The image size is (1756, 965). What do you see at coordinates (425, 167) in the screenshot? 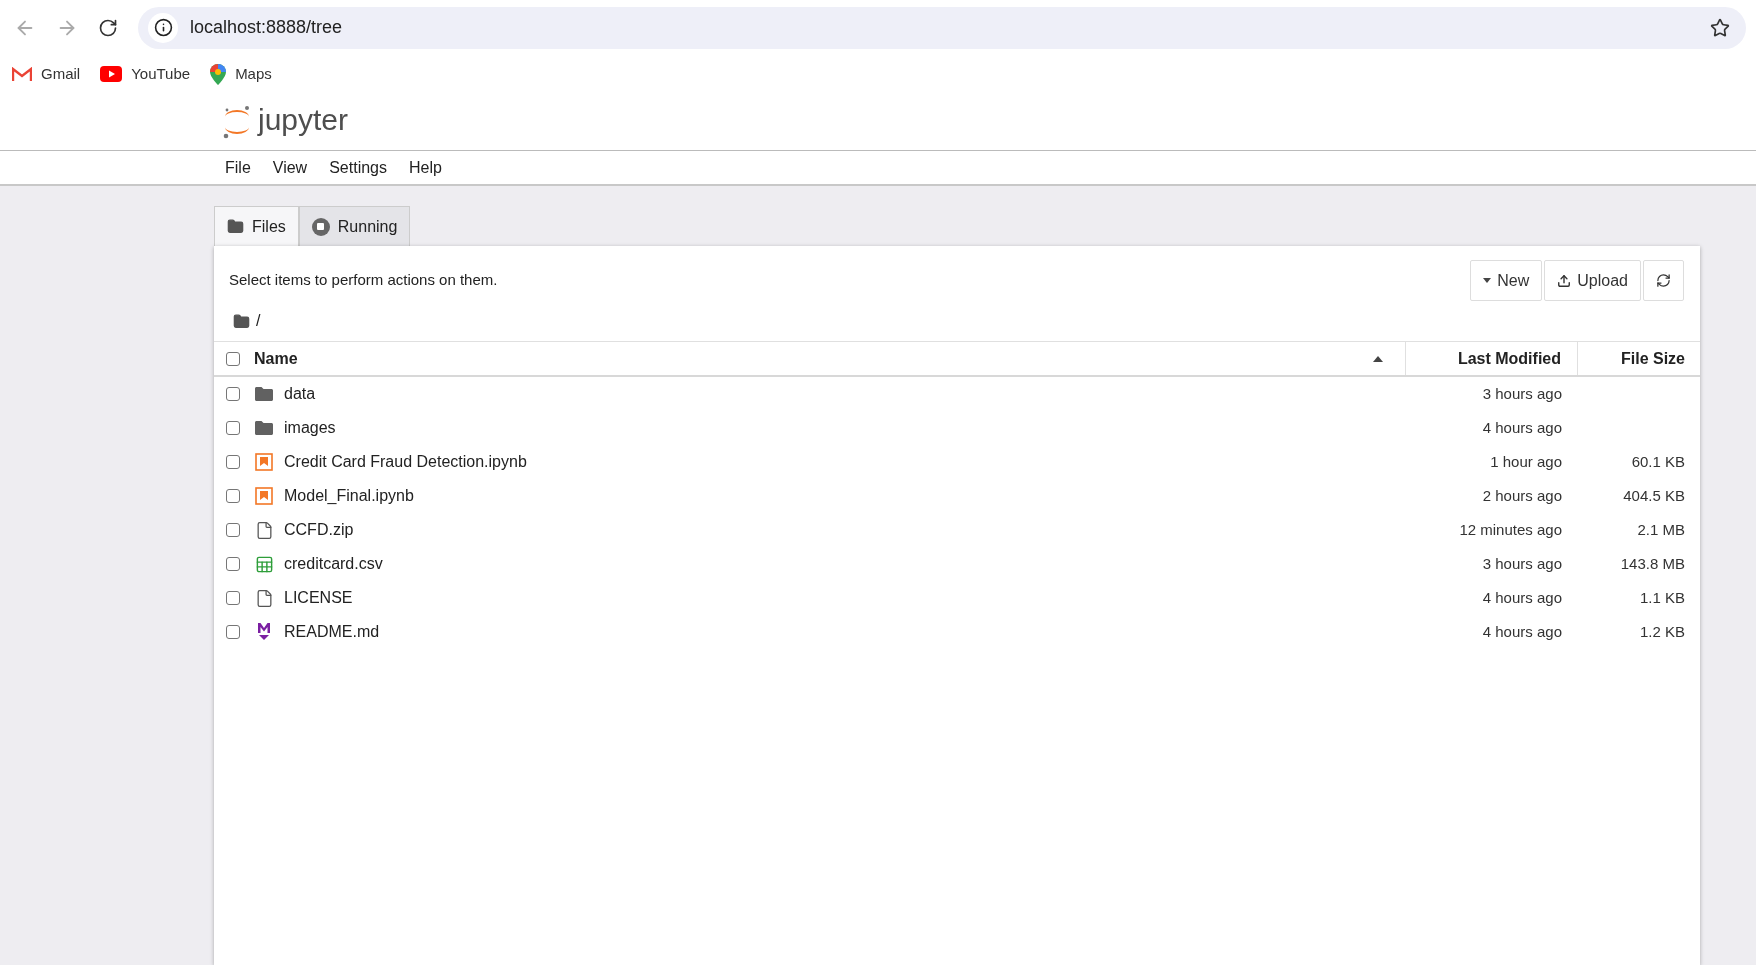
I see `menu-item: Help` at bounding box center [425, 167].